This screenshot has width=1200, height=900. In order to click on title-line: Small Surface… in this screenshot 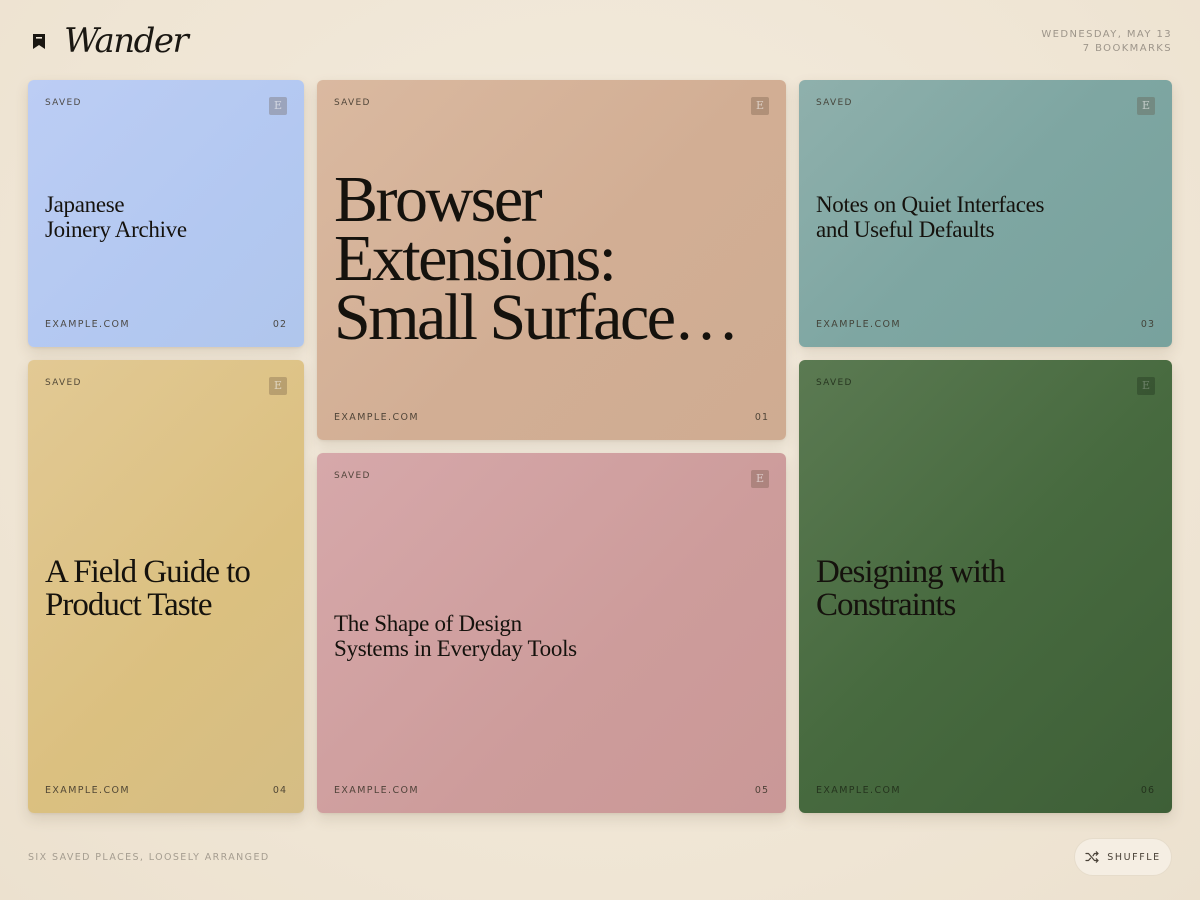, I will do `click(537, 317)`.